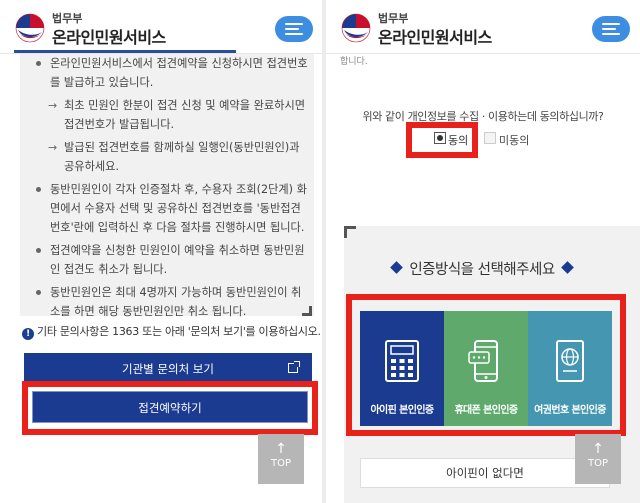 This screenshot has height=503, width=640. I want to click on external-link-icon, so click(294, 367).